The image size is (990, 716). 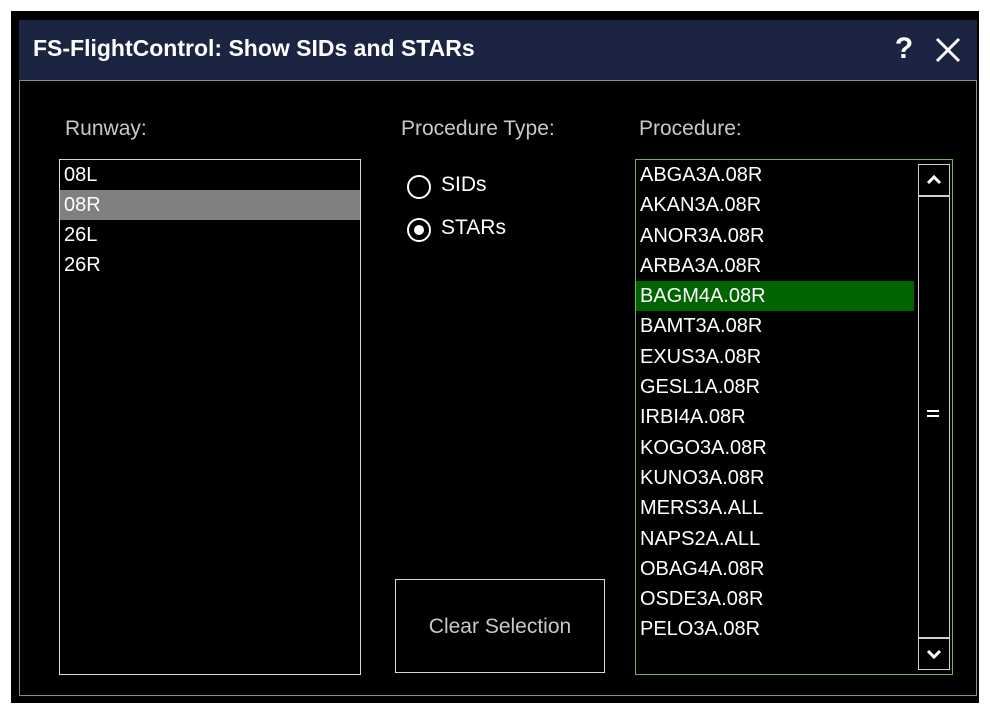 What do you see at coordinates (775, 266) in the screenshot?
I see `procedure-item: ARBA3A.08R` at bounding box center [775, 266].